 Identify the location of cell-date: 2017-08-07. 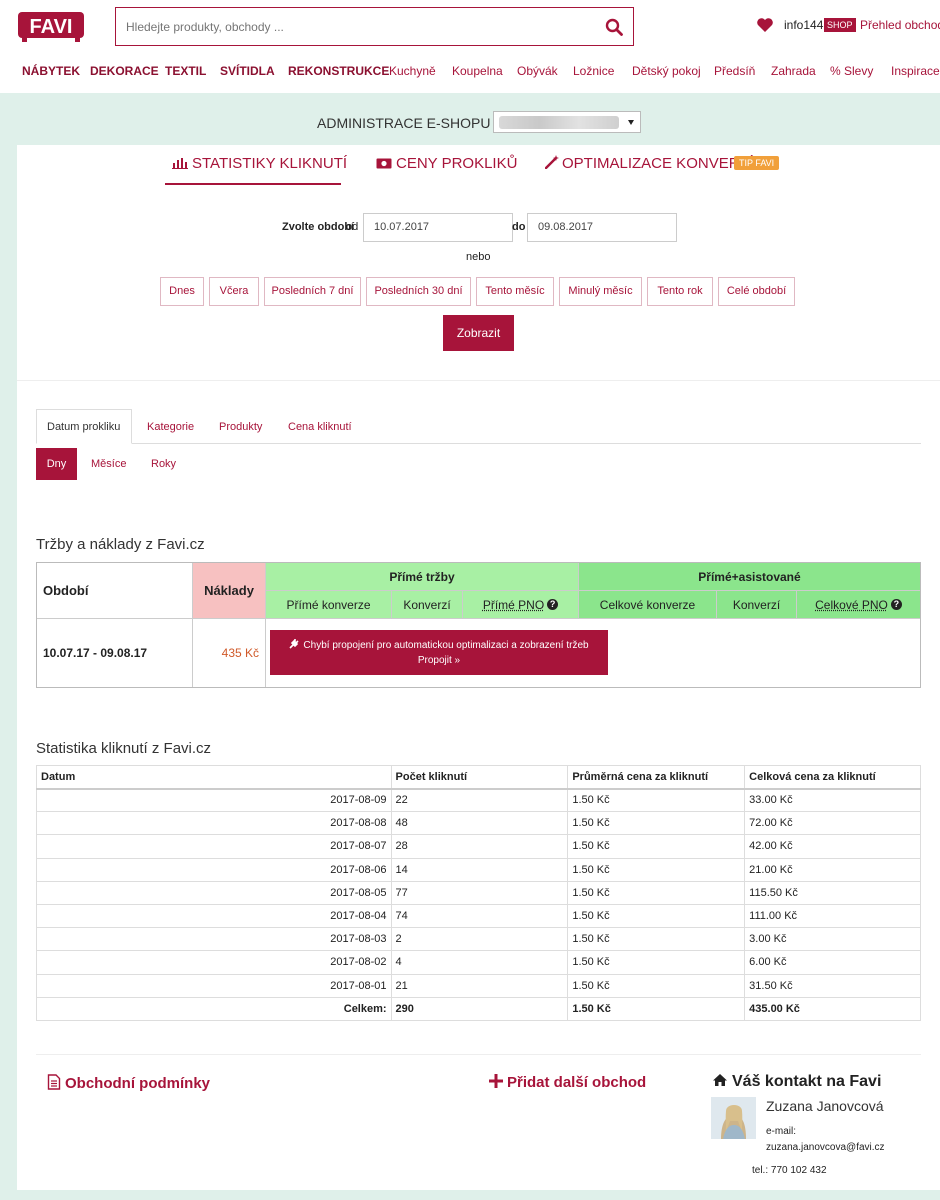
(214, 846).